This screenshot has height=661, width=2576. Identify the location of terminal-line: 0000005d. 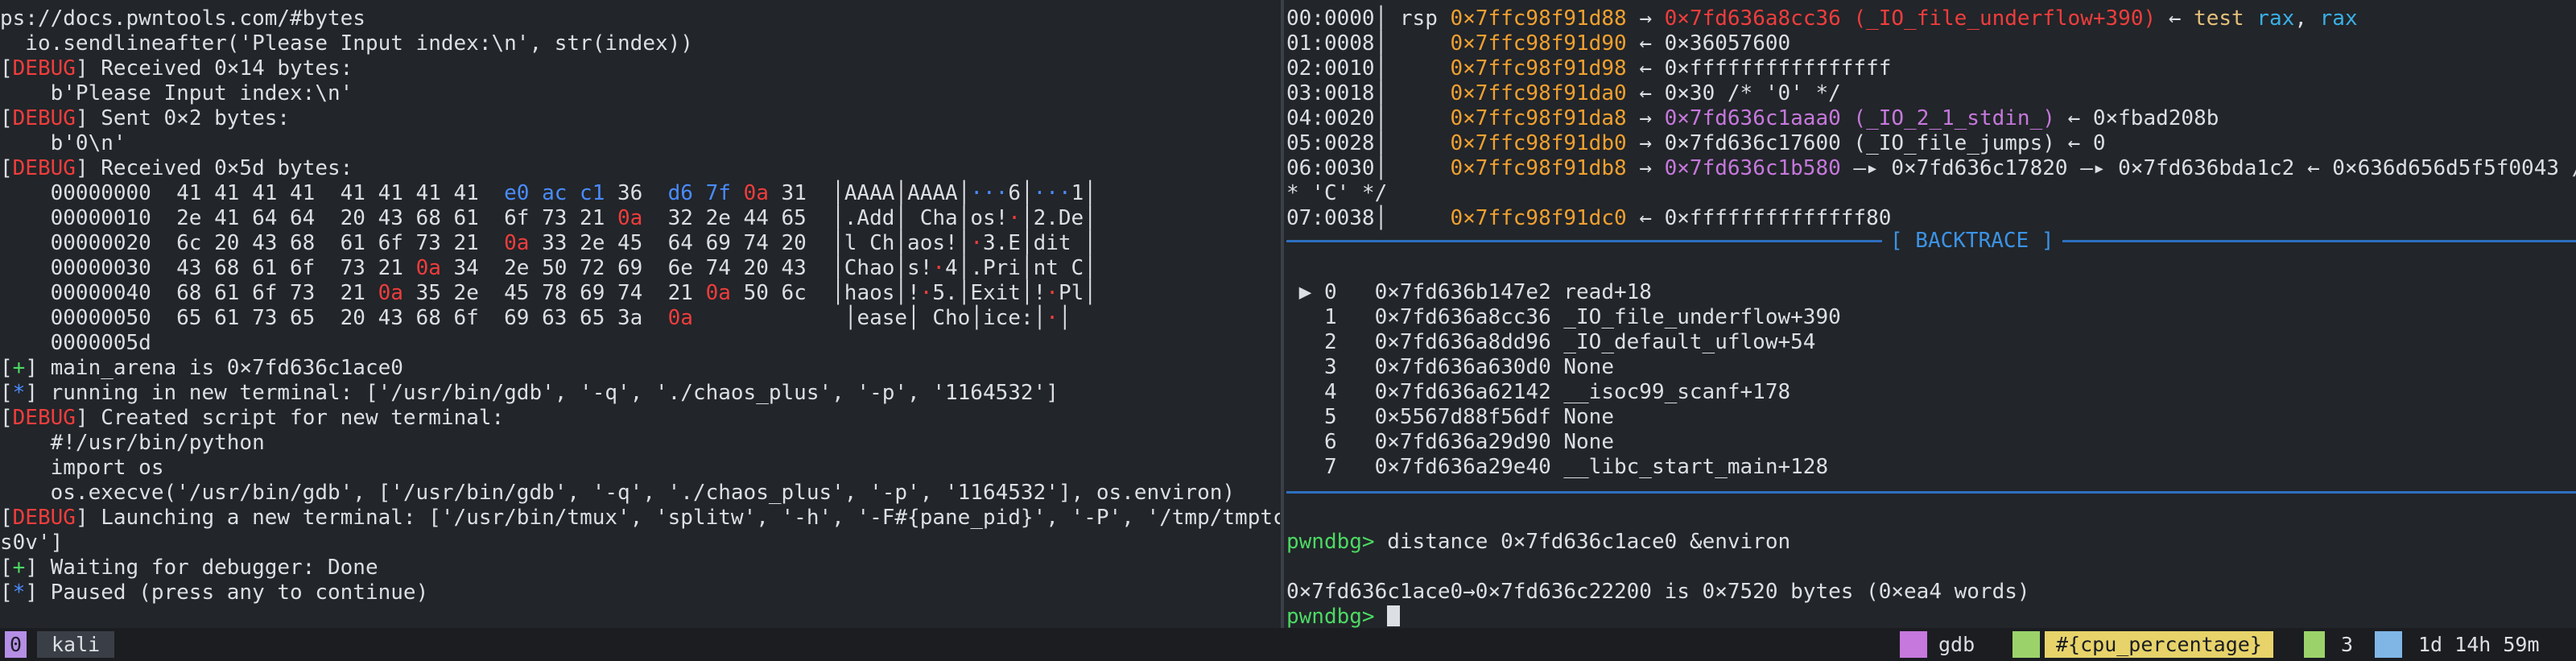
(75, 343).